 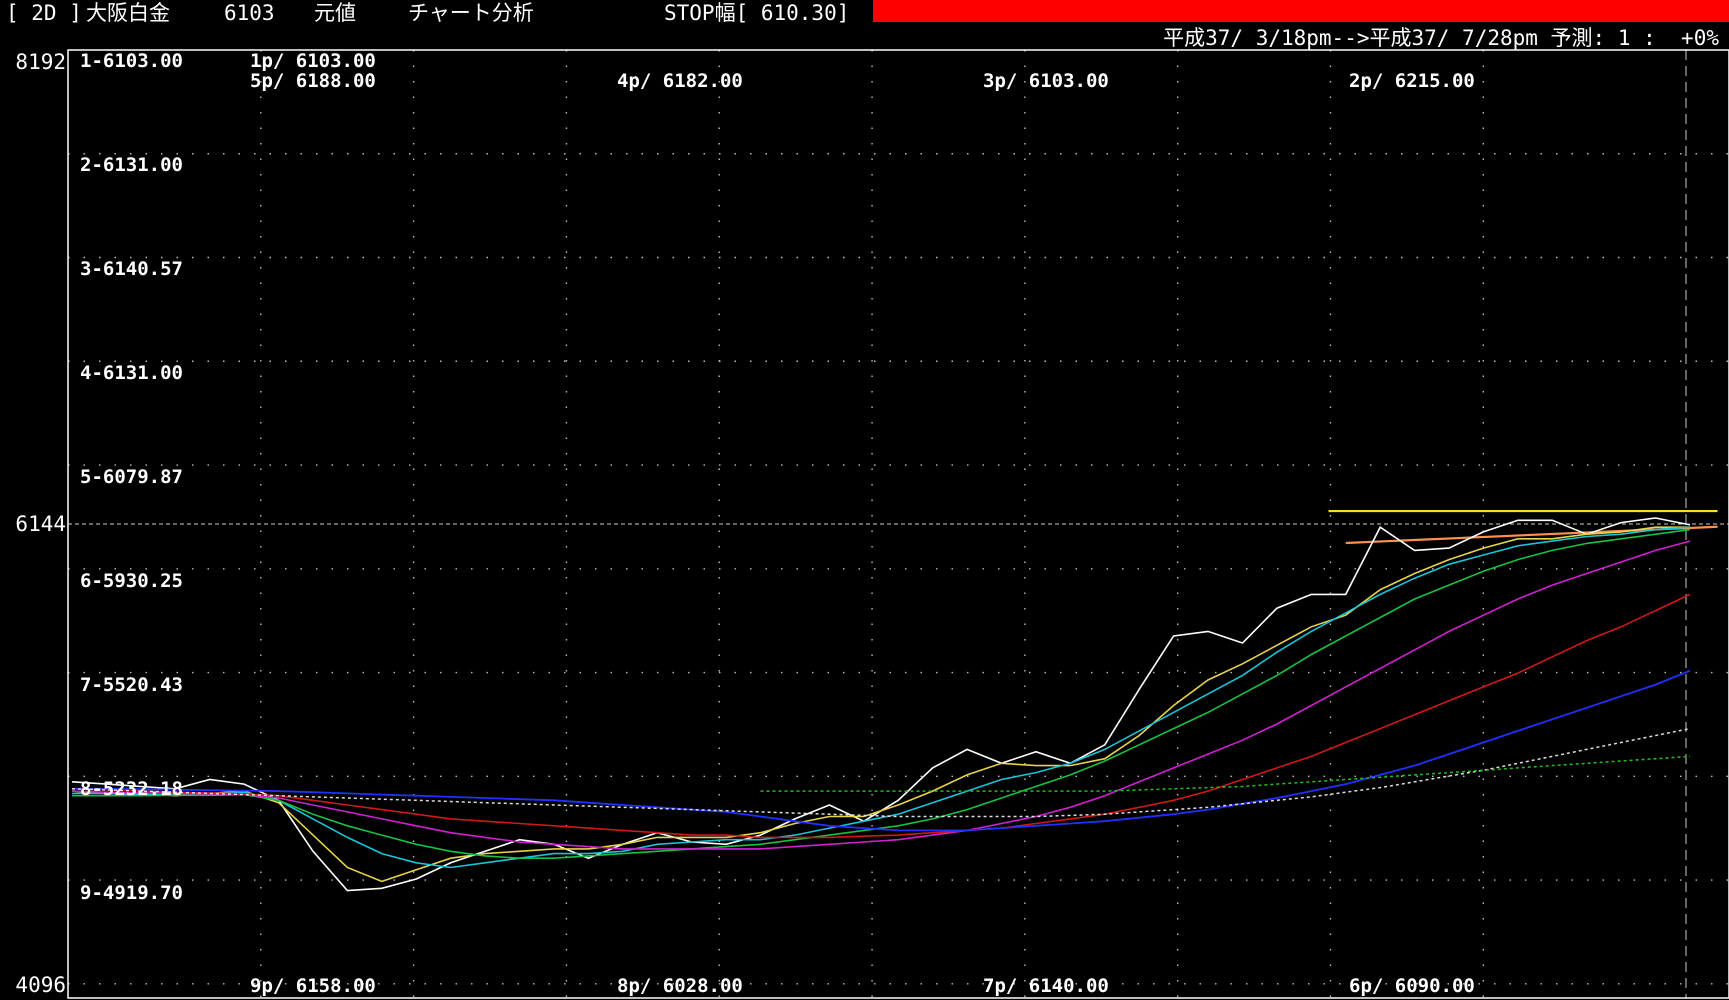 What do you see at coordinates (131, 893) in the screenshot?
I see `level-label-9: 9-4919.70` at bounding box center [131, 893].